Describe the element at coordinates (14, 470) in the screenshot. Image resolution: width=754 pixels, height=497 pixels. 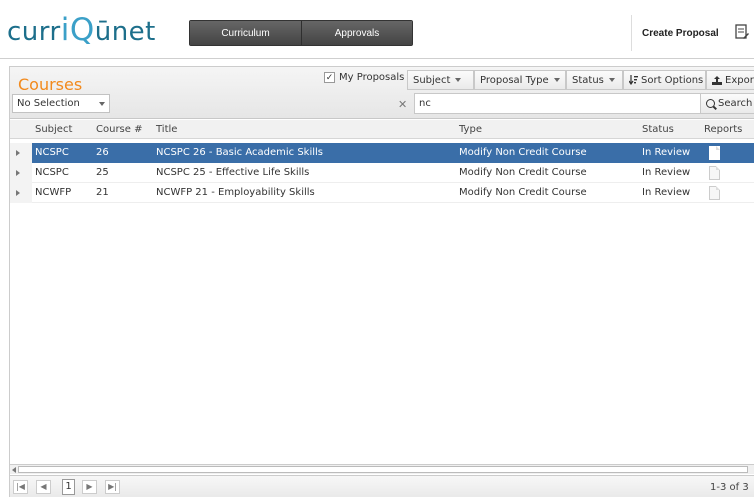
I see `scroll-left-icon` at that location.